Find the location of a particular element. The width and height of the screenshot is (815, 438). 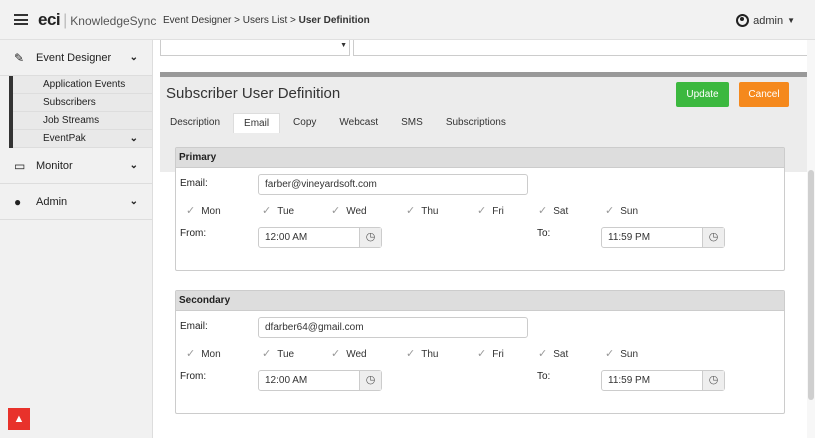

breadcrumb-path: Event Designer > Users List > is located at coordinates (231, 20).